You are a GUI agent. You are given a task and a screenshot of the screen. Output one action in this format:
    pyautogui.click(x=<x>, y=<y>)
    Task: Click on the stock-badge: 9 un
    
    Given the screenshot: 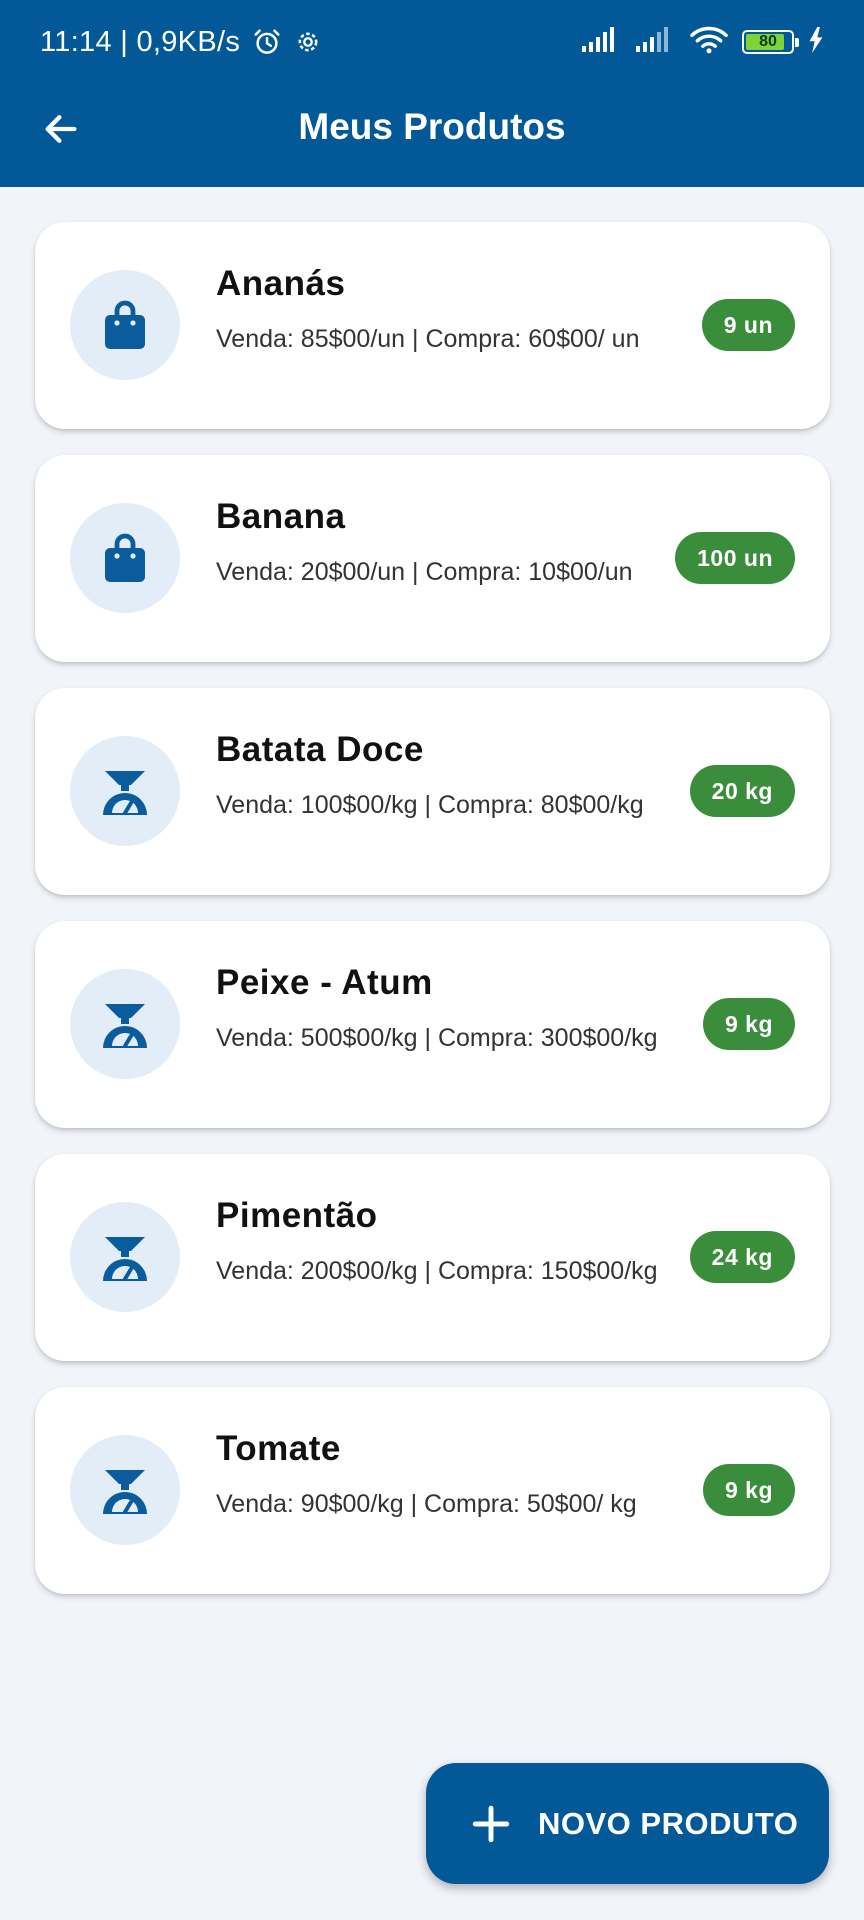 What is the action you would take?
    pyautogui.click(x=748, y=325)
    